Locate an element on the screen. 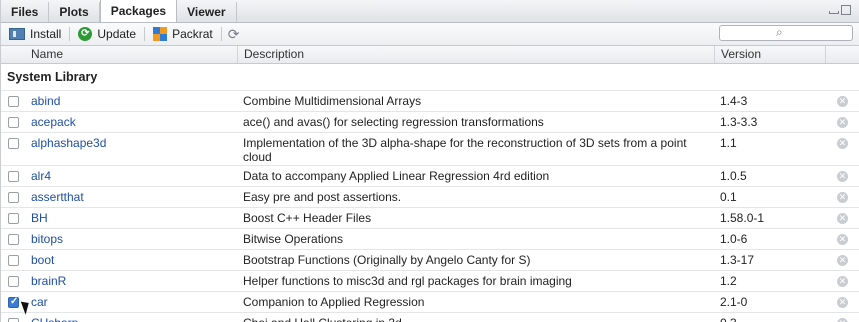 The width and height of the screenshot is (859, 322). install-icon is located at coordinates (17, 34).